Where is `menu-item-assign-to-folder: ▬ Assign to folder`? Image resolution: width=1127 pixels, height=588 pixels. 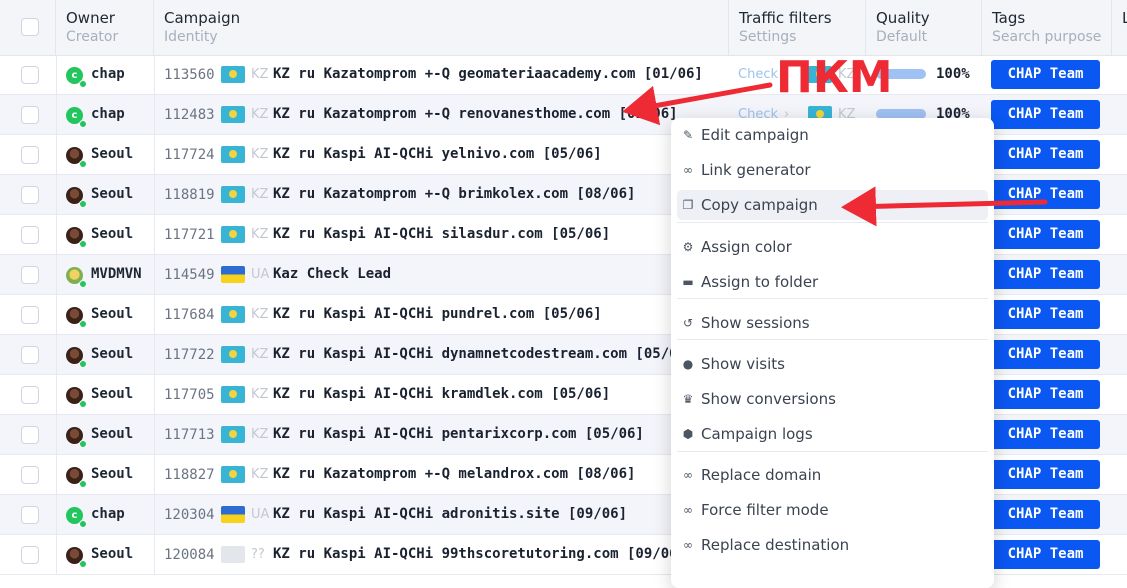
menu-item-assign-to-folder: ▬ Assign to folder is located at coordinates (832, 282).